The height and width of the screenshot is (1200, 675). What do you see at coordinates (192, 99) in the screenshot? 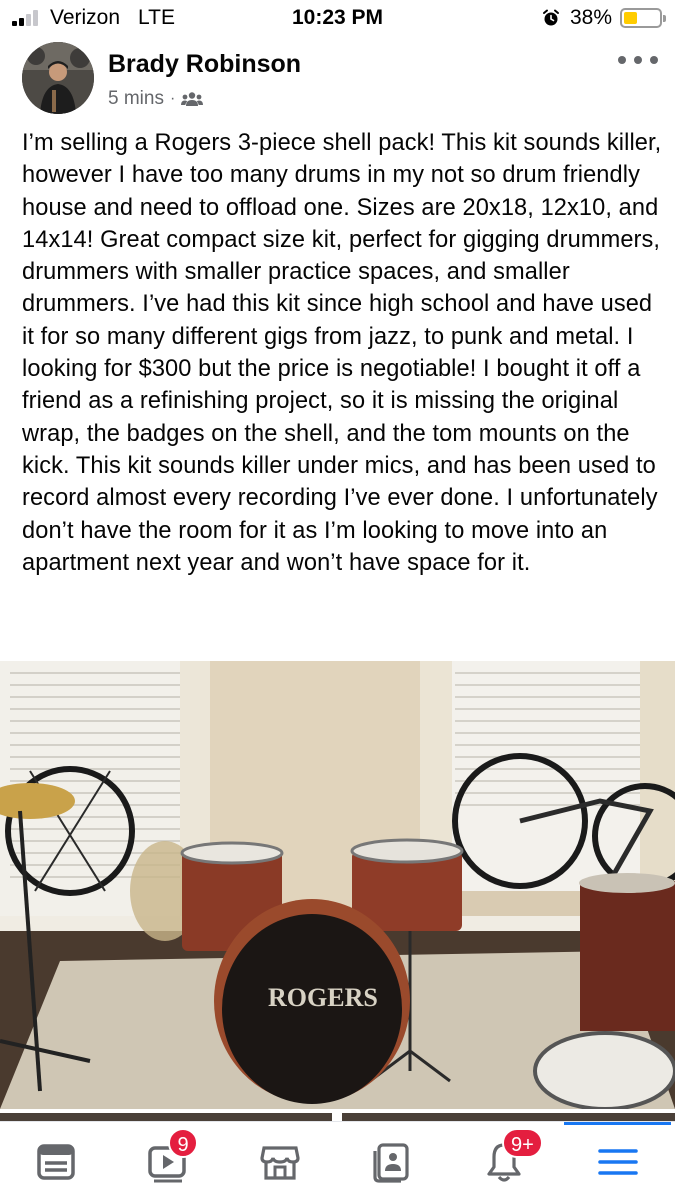
I see `friends-icon` at bounding box center [192, 99].